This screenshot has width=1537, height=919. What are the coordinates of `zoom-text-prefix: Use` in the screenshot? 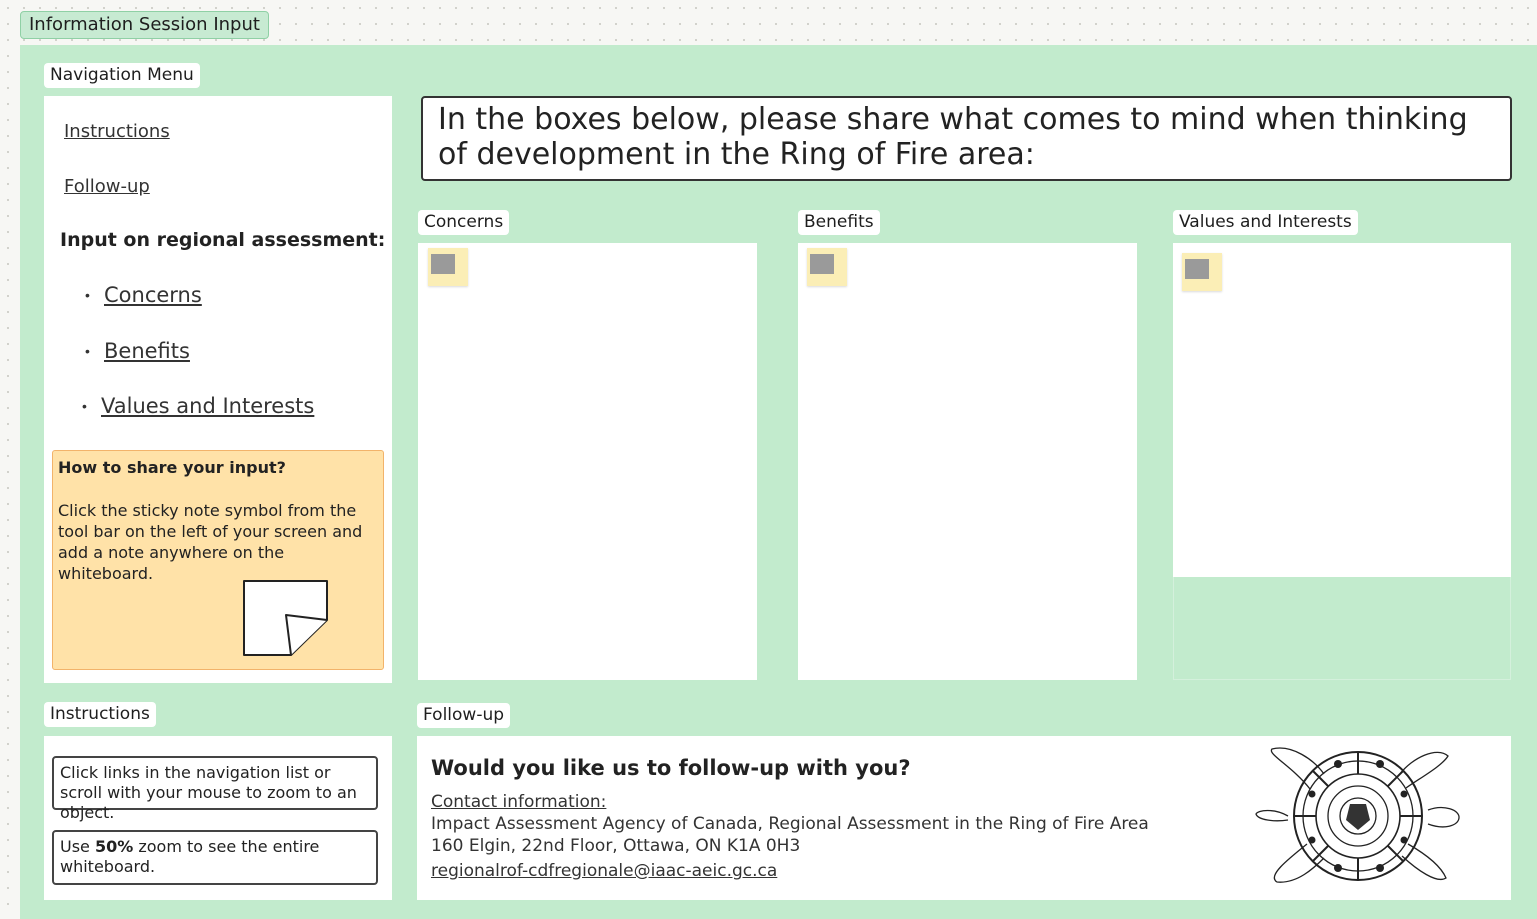 It's located at (77, 846).